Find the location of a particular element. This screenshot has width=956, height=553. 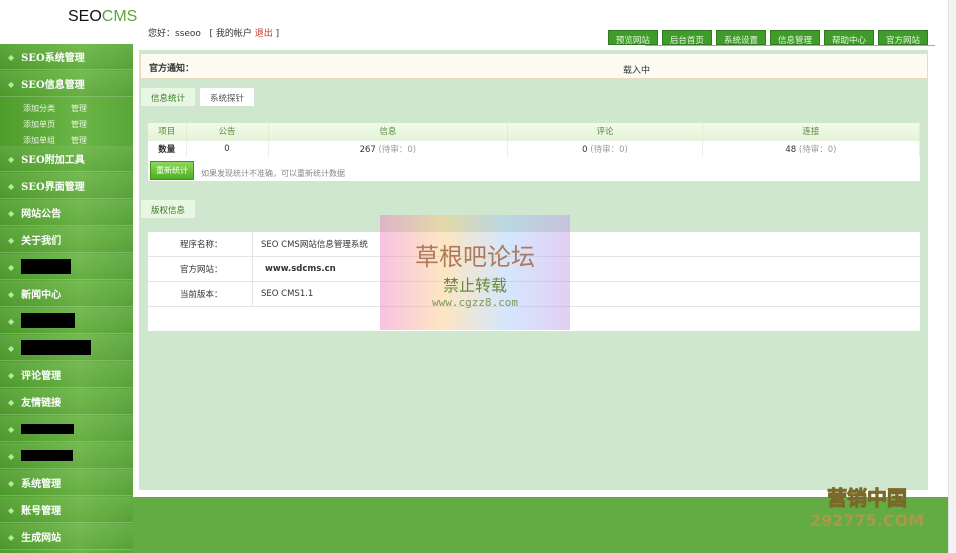

nav-official-site: 官方网站 is located at coordinates (902, 38).